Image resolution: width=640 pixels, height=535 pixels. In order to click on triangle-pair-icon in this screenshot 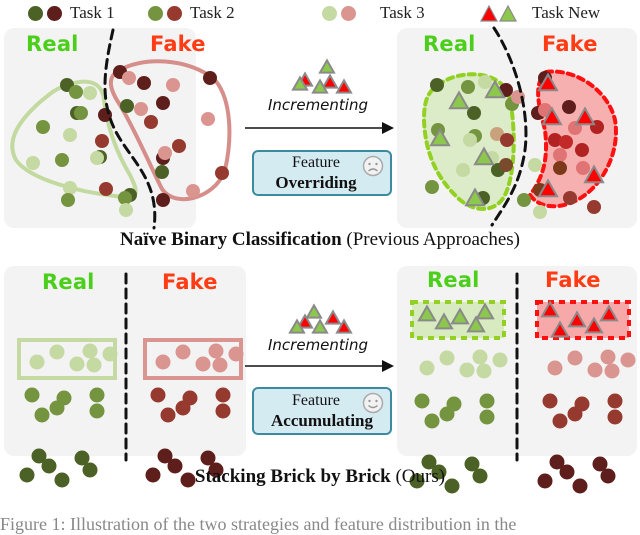, I will do `click(498, 13)`.